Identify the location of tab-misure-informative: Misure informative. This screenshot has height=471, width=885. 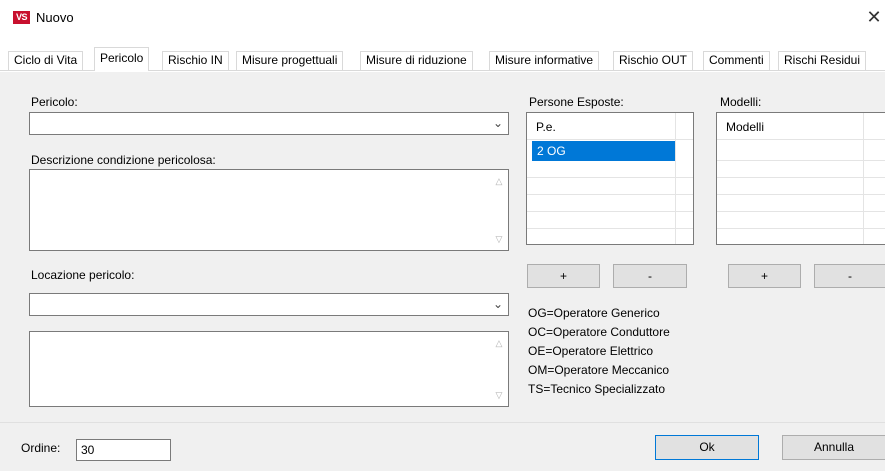
(544, 60).